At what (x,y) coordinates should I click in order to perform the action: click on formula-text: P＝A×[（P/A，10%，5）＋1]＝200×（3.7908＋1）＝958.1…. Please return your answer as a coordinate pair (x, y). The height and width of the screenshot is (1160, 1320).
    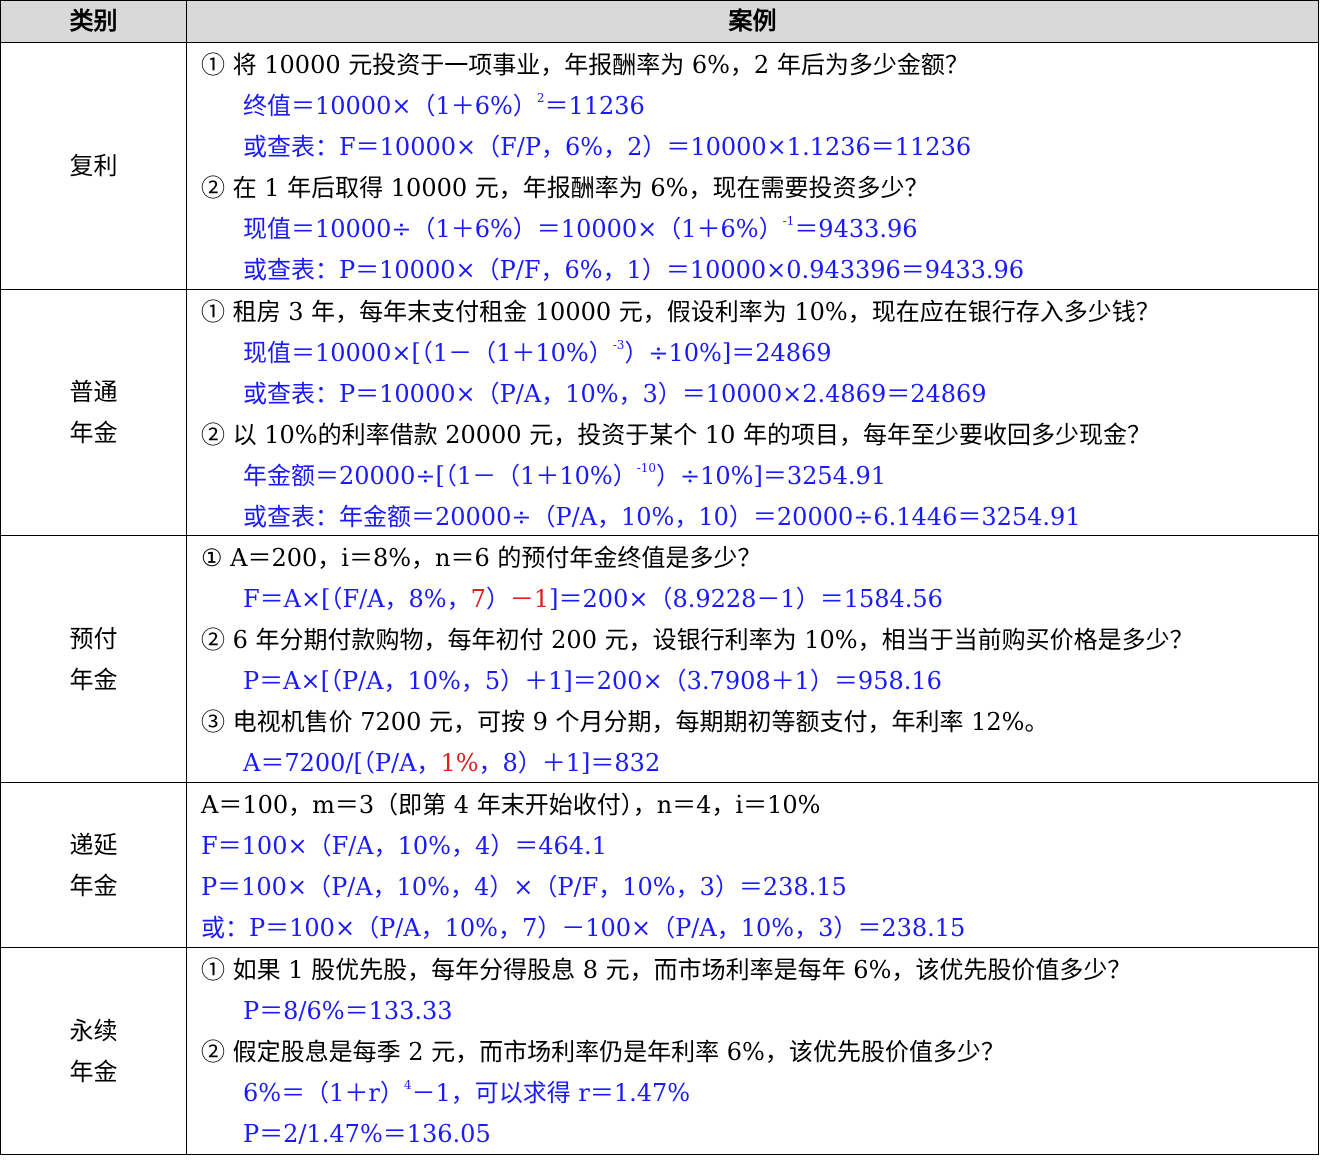
    Looking at the image, I should click on (592, 681).